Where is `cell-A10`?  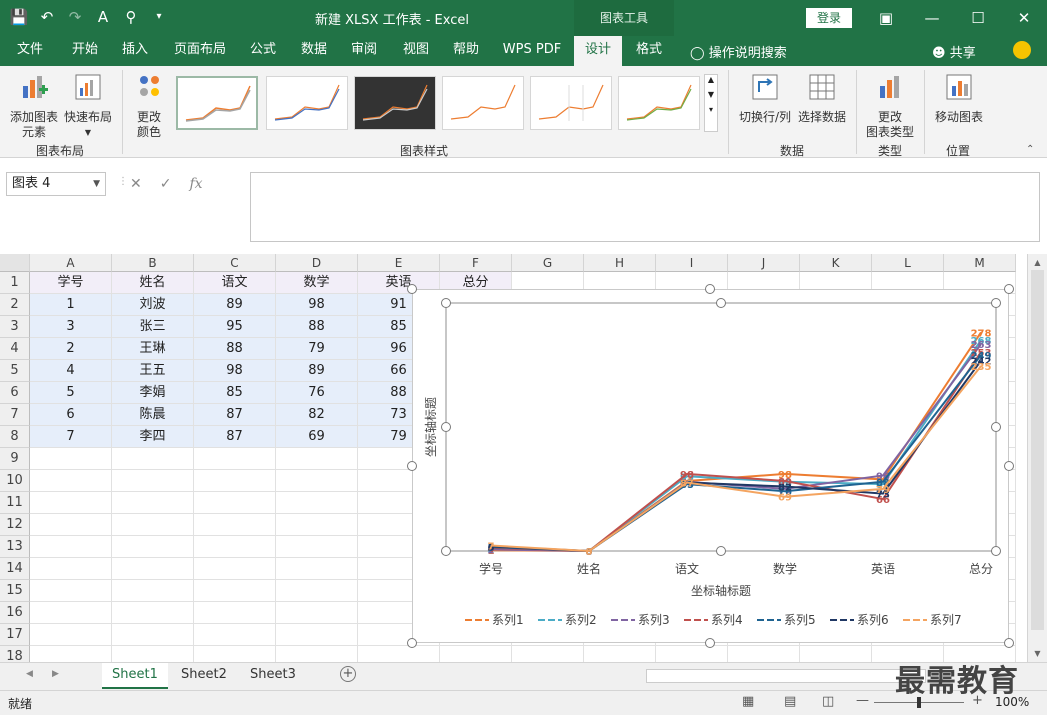 cell-A10 is located at coordinates (71, 481).